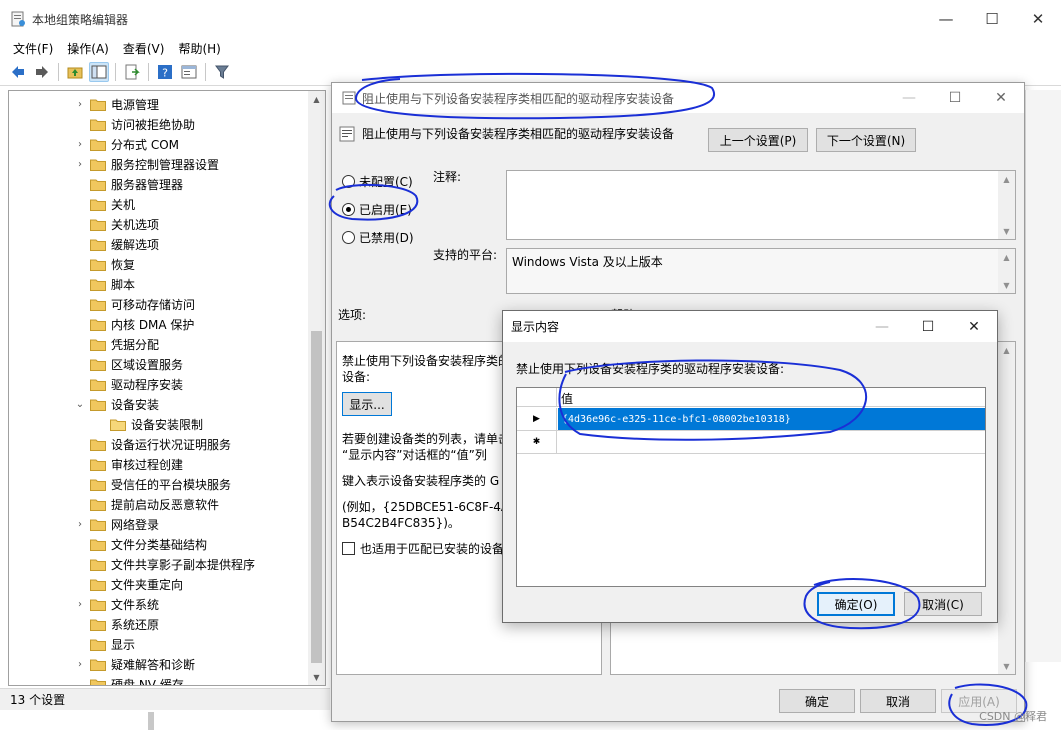  Describe the element at coordinates (159, 624) in the screenshot. I see `tree-item: 系统还原` at that location.